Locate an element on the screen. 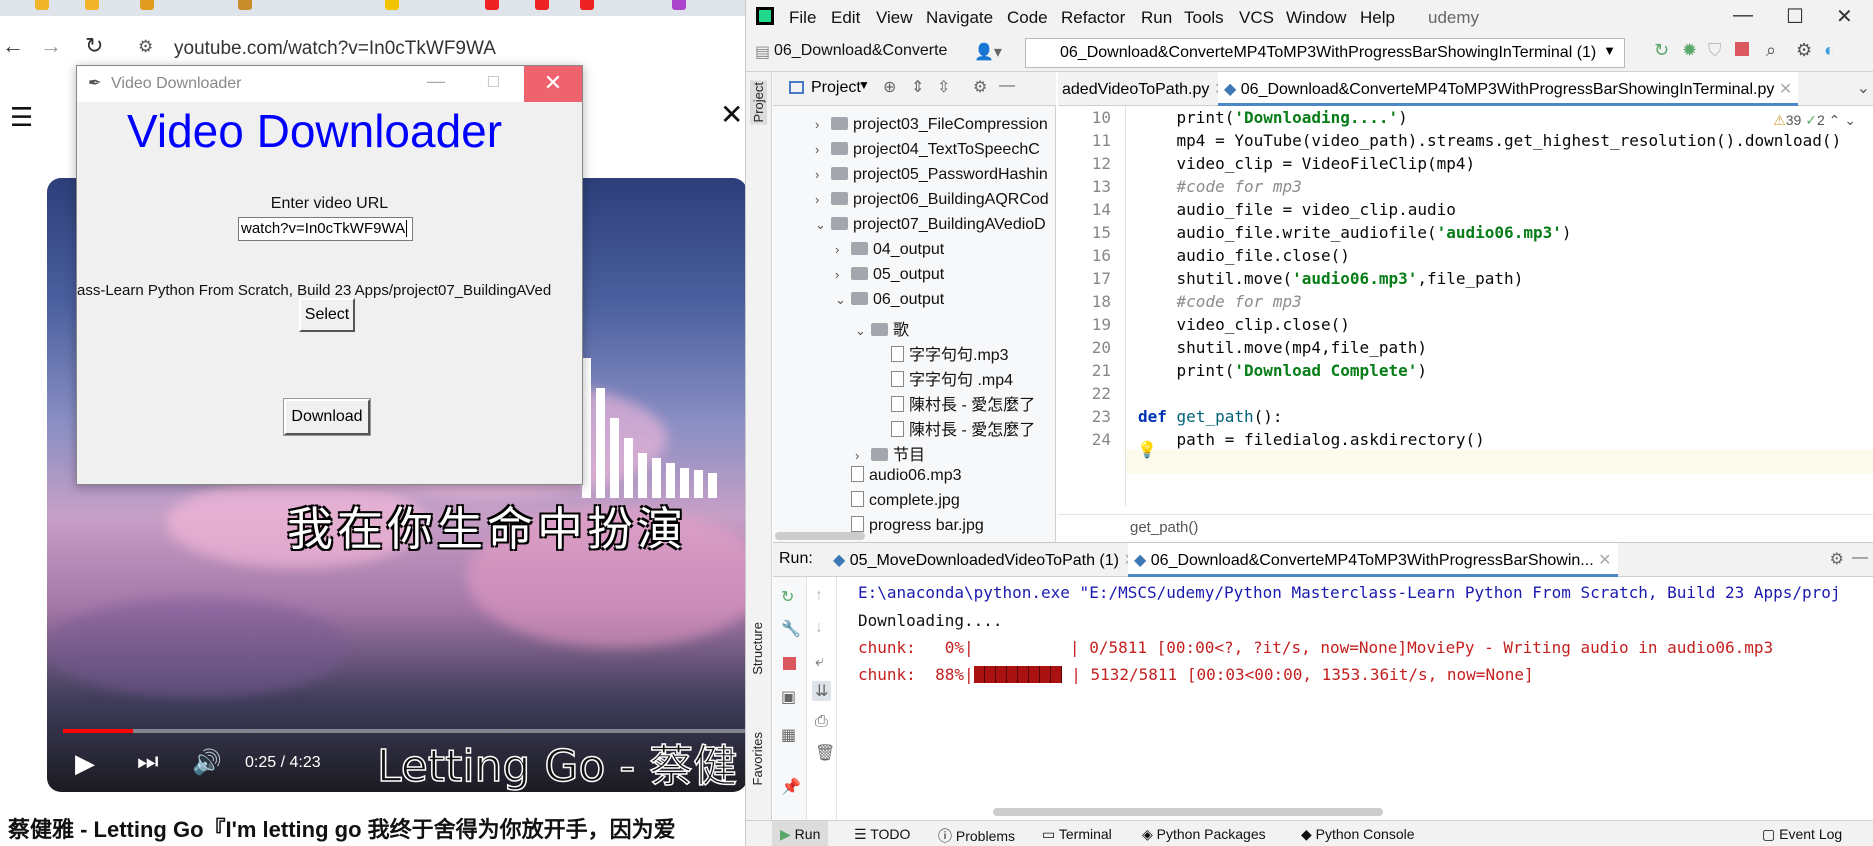 The width and height of the screenshot is (1873, 846). hide-icon: — is located at coordinates (1007, 86).